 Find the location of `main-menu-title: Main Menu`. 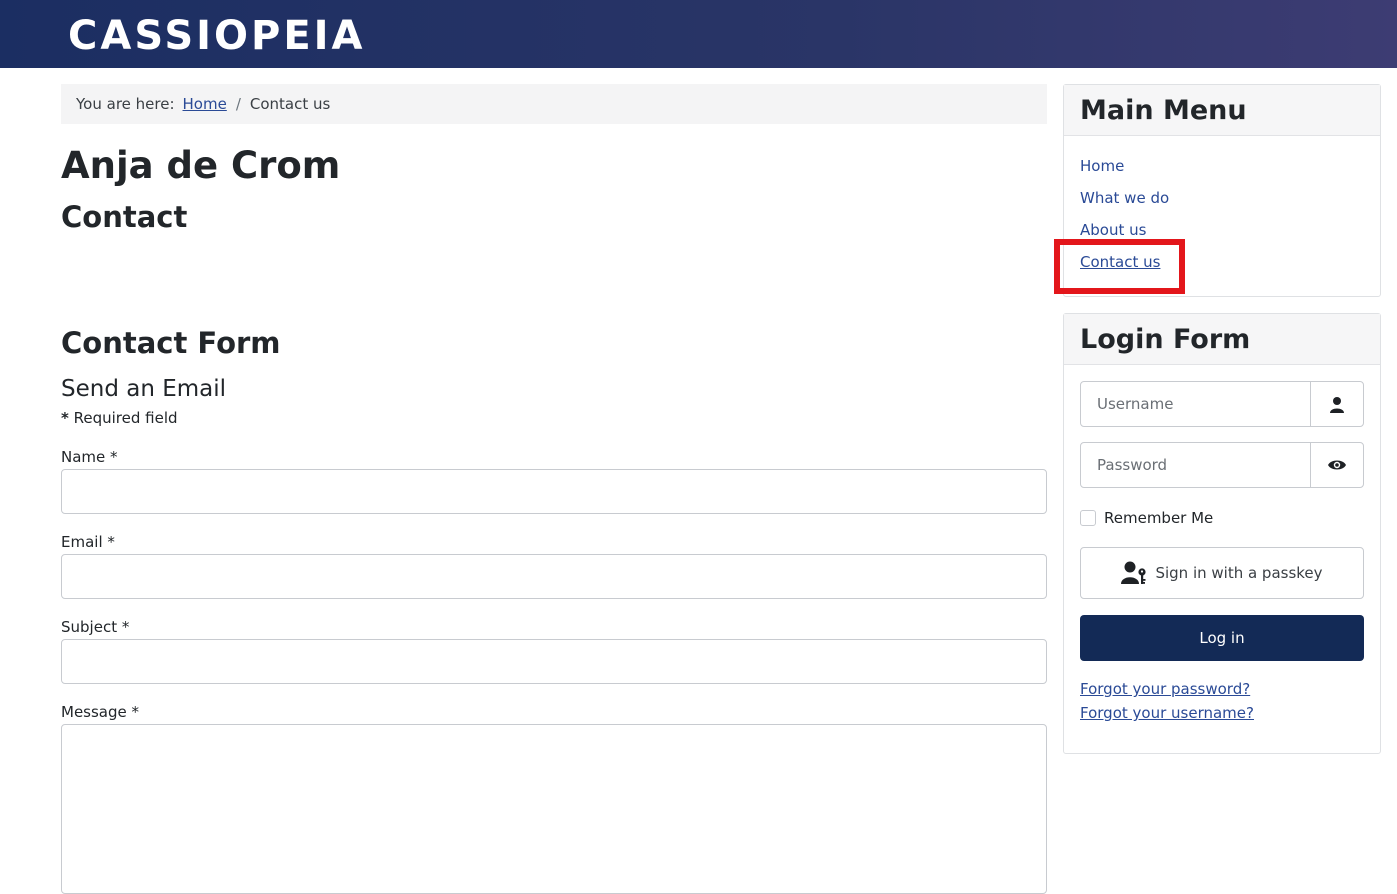

main-menu-title: Main Menu is located at coordinates (1222, 110).